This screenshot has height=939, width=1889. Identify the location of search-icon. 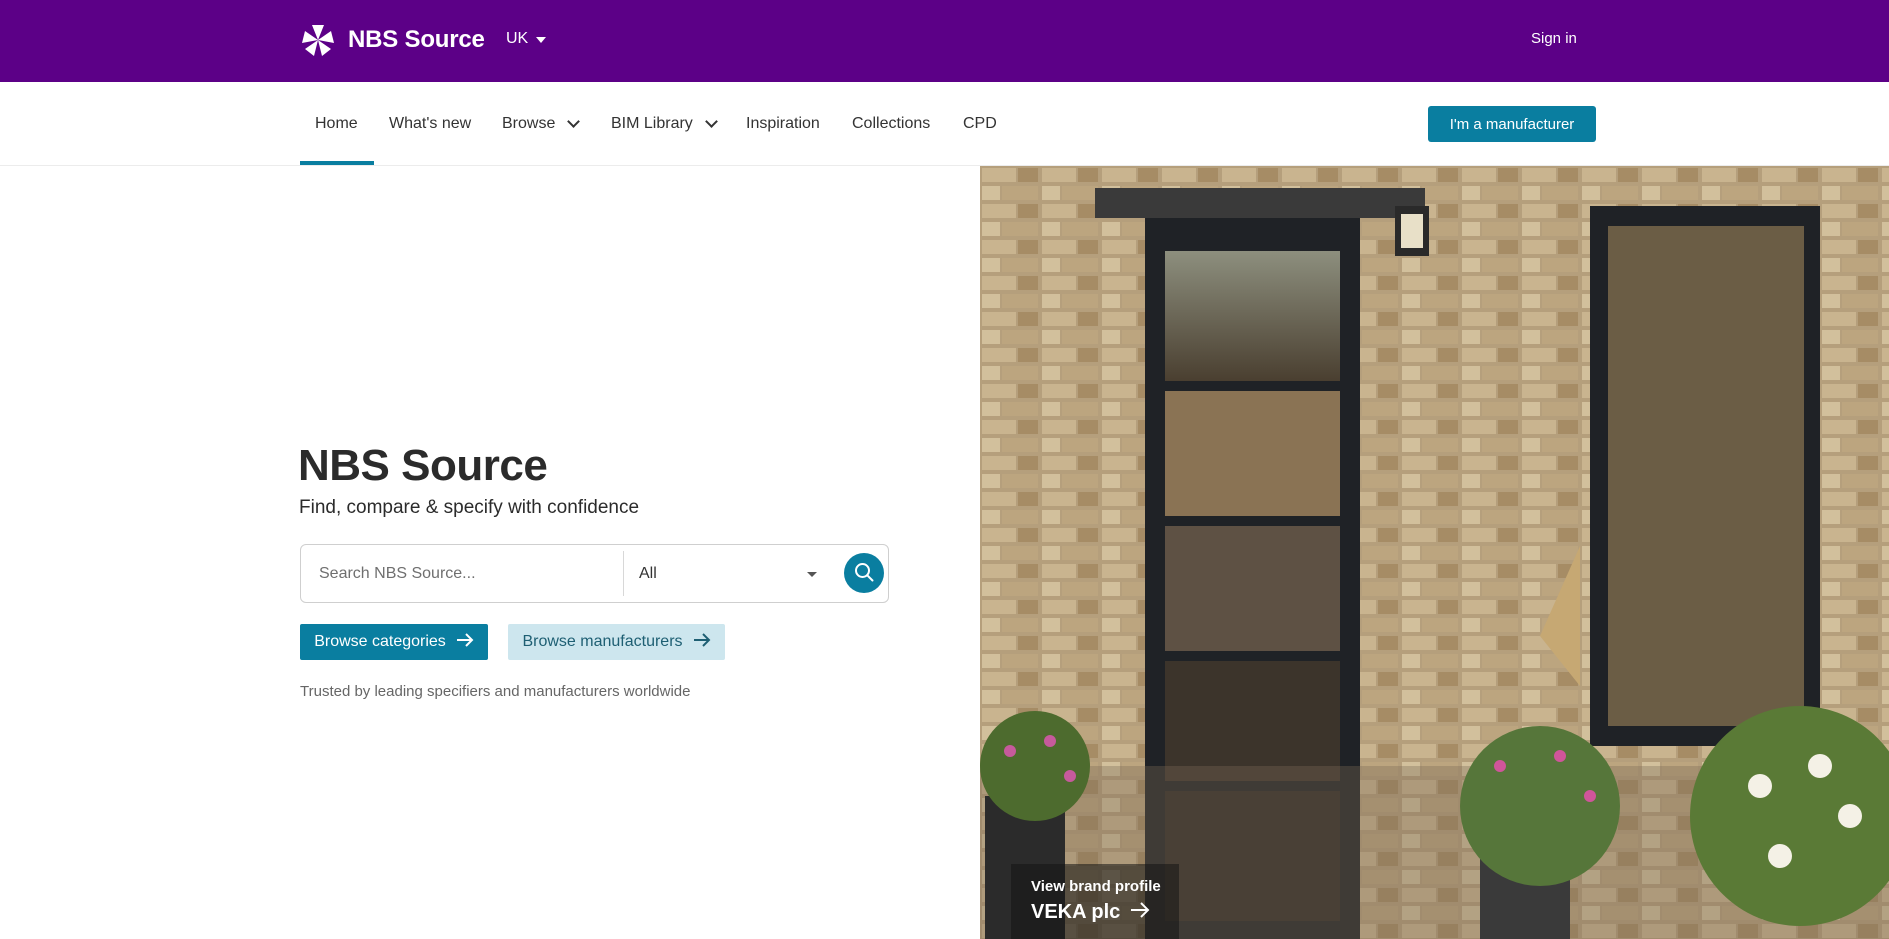
(864, 573).